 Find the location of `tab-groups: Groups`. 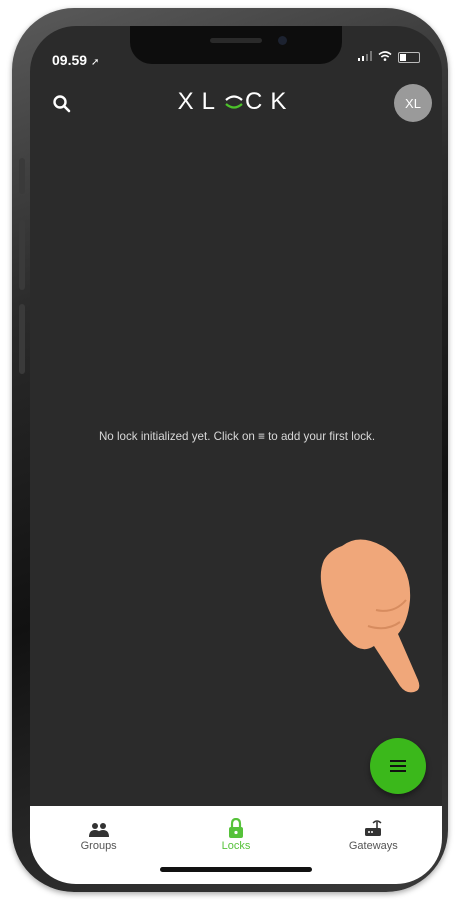

tab-groups: Groups is located at coordinates (99, 851).